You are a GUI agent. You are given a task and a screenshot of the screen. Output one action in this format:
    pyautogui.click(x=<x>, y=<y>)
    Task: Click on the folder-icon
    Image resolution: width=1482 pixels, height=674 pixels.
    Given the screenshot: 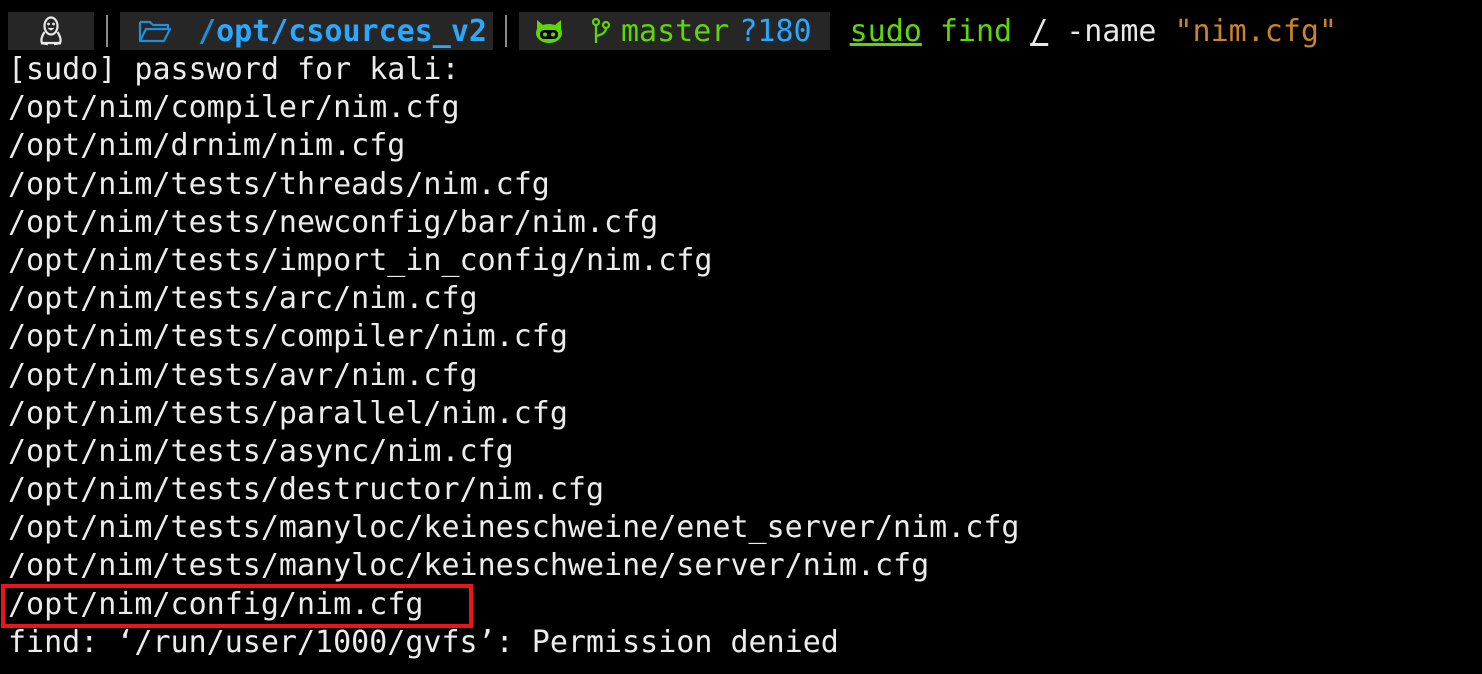 What is the action you would take?
    pyautogui.click(x=155, y=31)
    